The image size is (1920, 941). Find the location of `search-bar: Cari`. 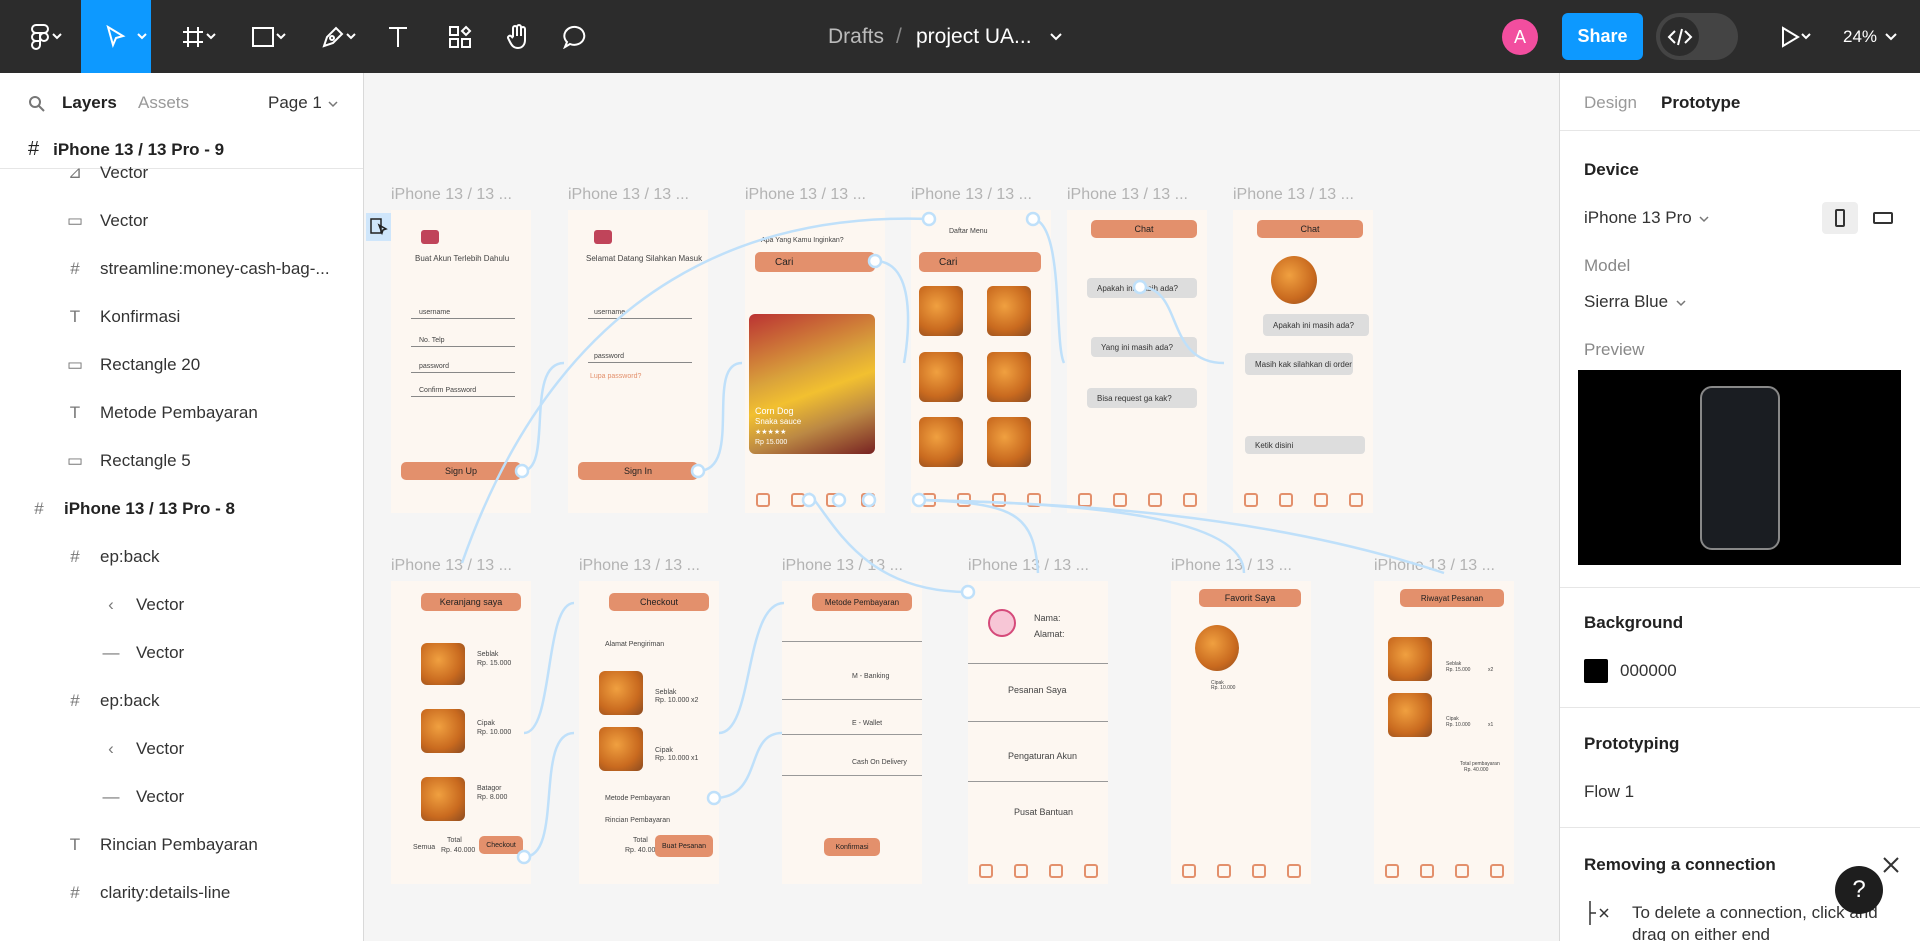

search-bar: Cari is located at coordinates (980, 262).